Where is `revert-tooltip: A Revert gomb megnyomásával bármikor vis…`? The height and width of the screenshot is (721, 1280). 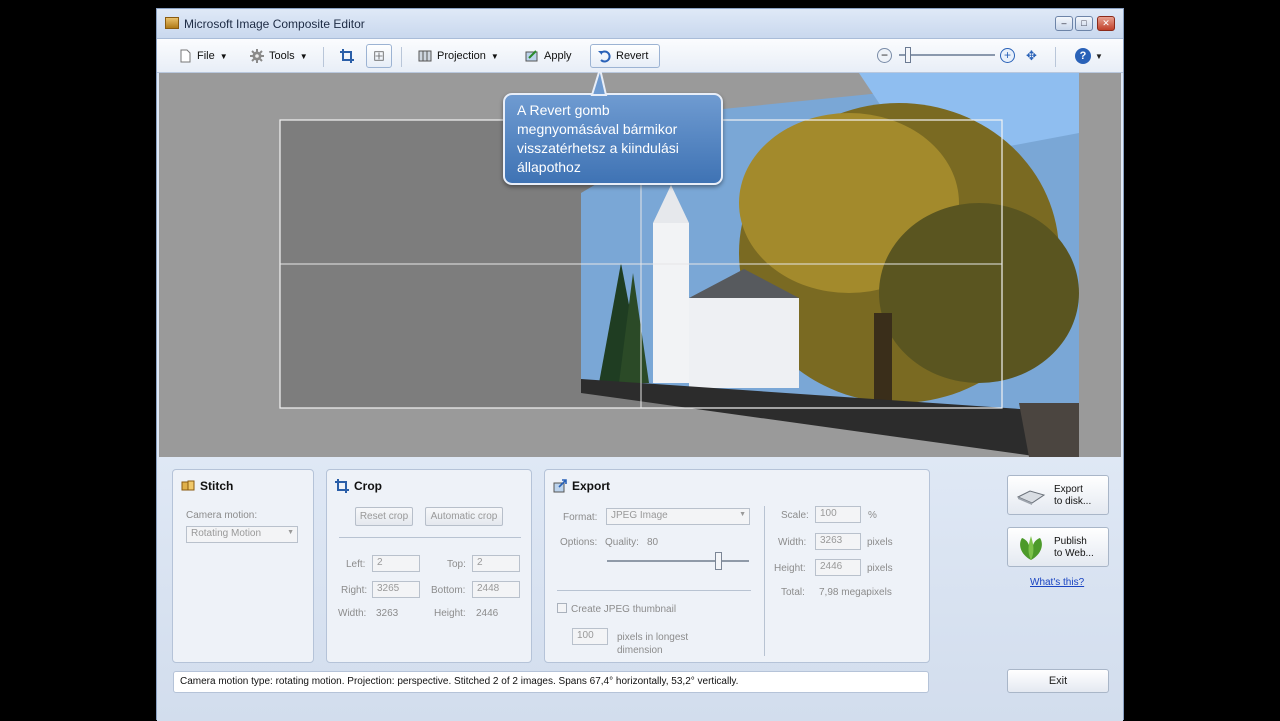 revert-tooltip: A Revert gomb megnyomásával bármikor vis… is located at coordinates (613, 139).